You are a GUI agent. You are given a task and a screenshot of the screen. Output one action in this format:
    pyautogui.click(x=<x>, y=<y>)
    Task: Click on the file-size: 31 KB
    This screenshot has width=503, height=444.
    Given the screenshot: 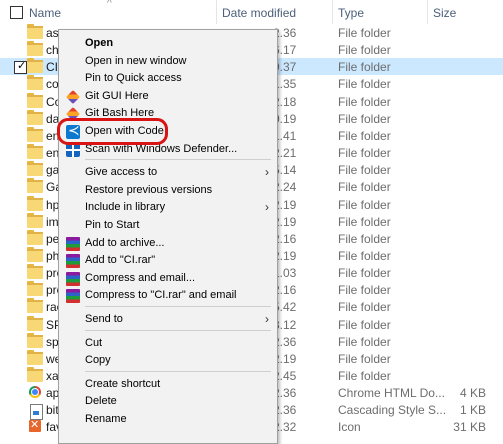 What is the action you would take?
    pyautogui.click(x=469, y=427)
    